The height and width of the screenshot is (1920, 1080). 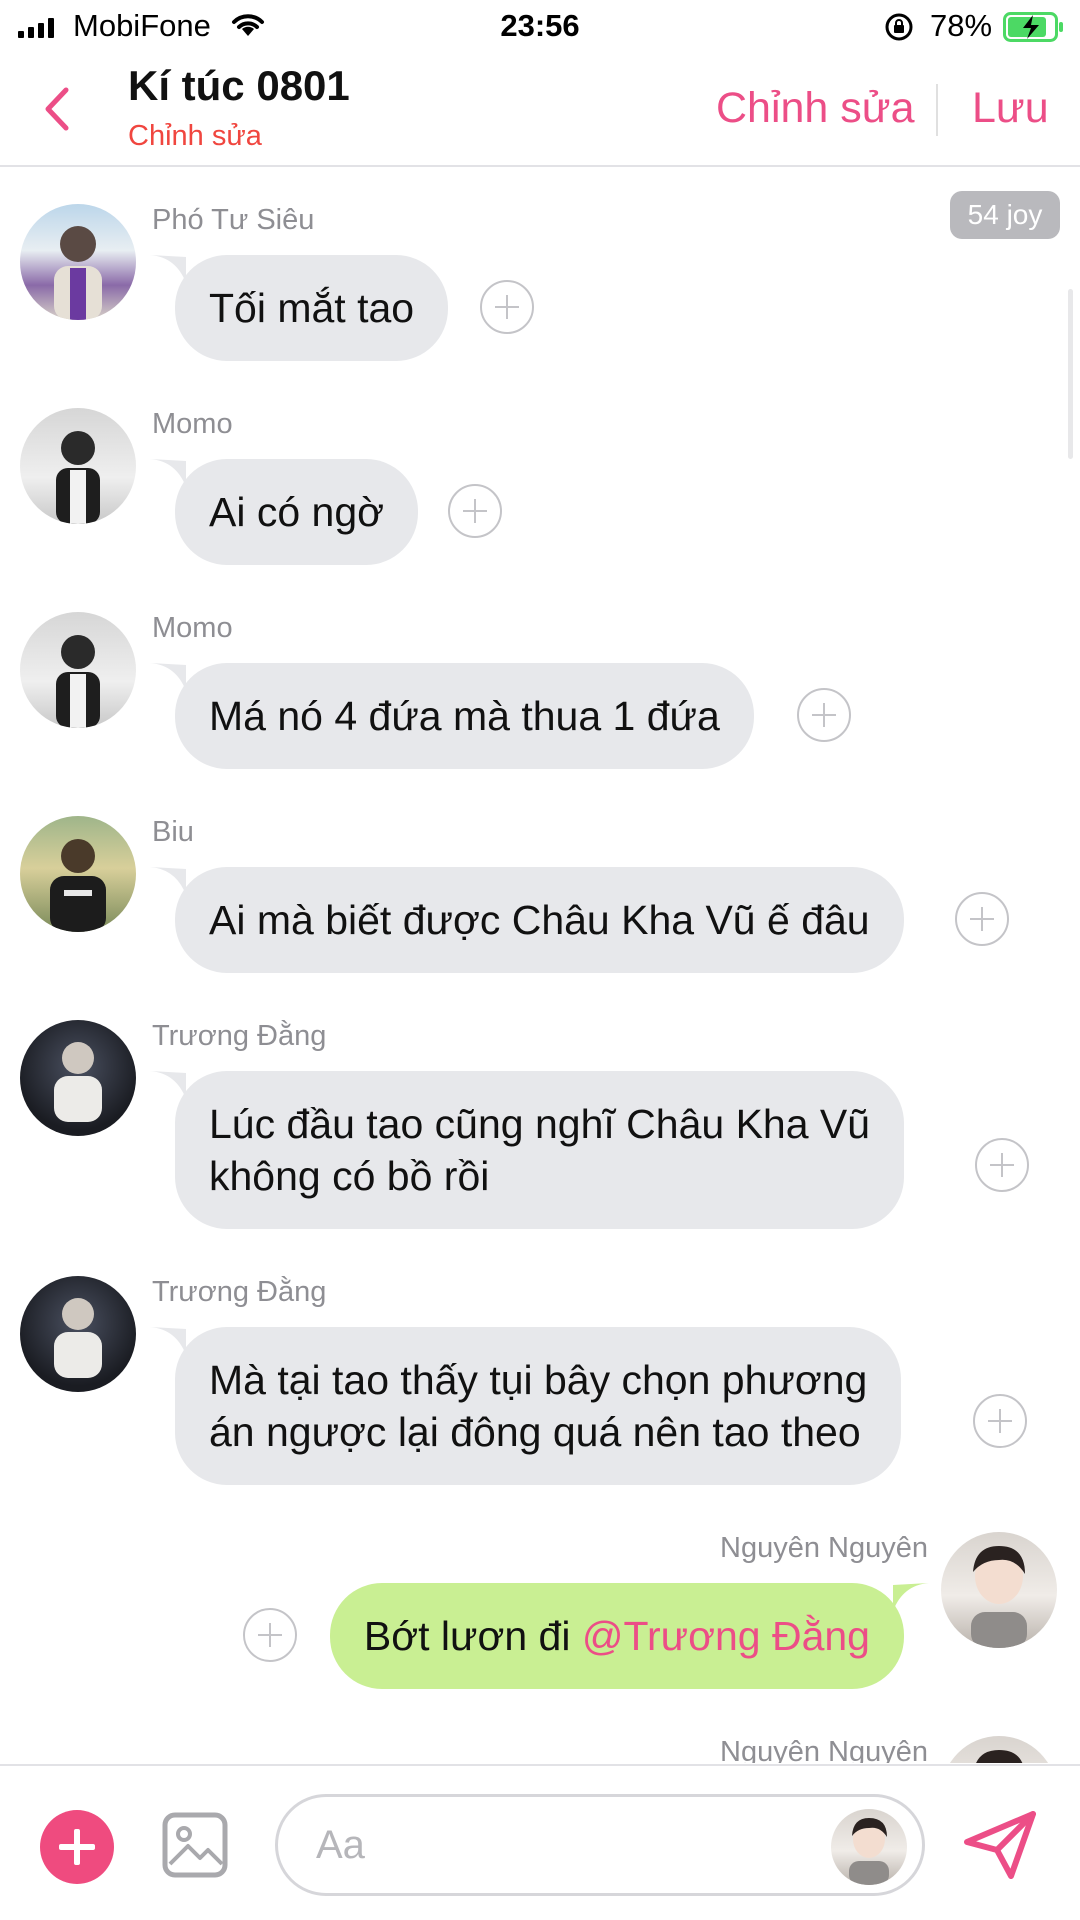 What do you see at coordinates (1033, 27) in the screenshot?
I see `battery-charging-icon` at bounding box center [1033, 27].